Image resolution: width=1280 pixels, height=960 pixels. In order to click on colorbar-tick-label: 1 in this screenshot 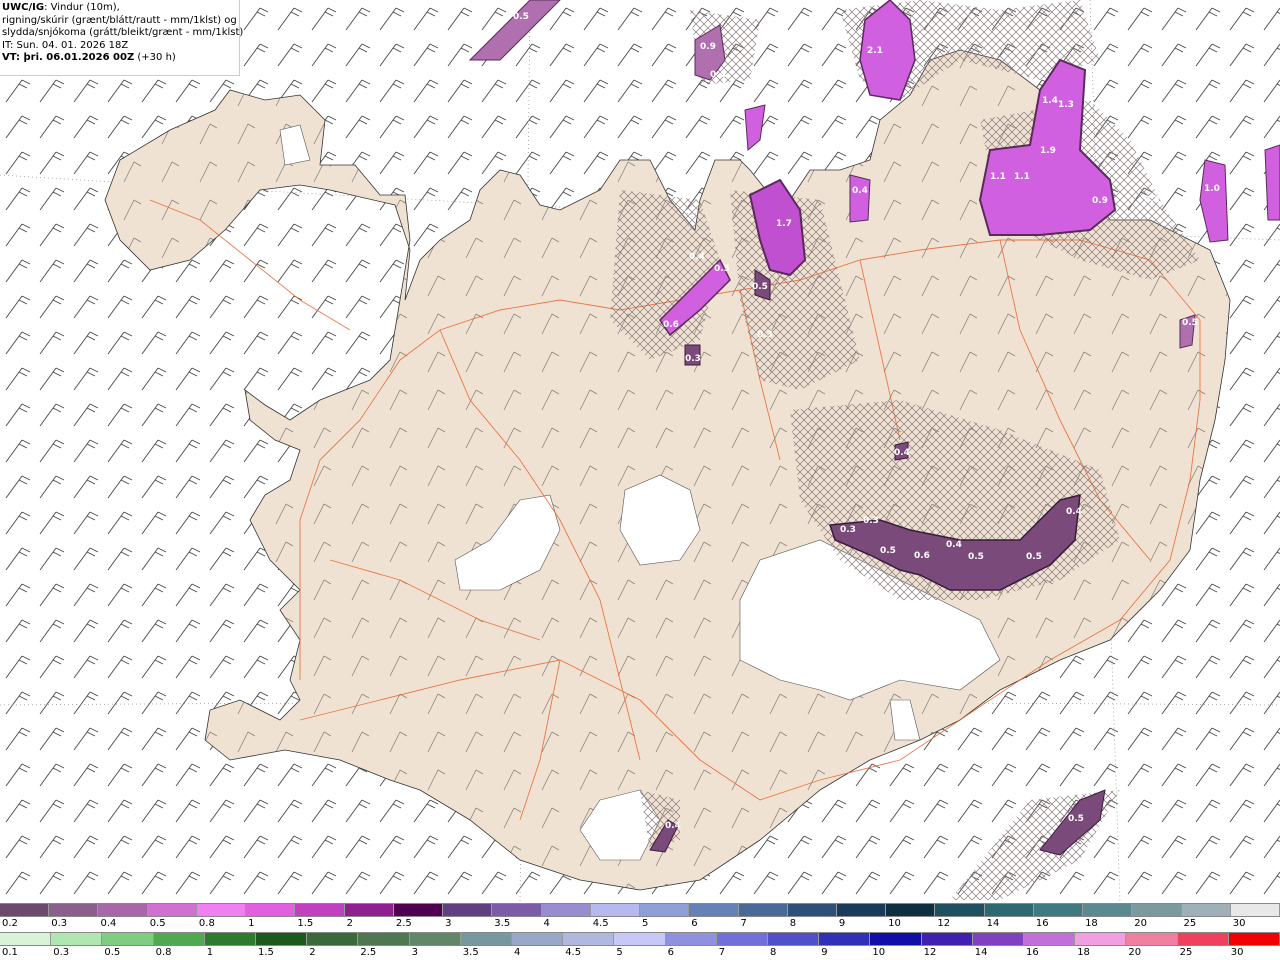, I will do `click(210, 952)`.